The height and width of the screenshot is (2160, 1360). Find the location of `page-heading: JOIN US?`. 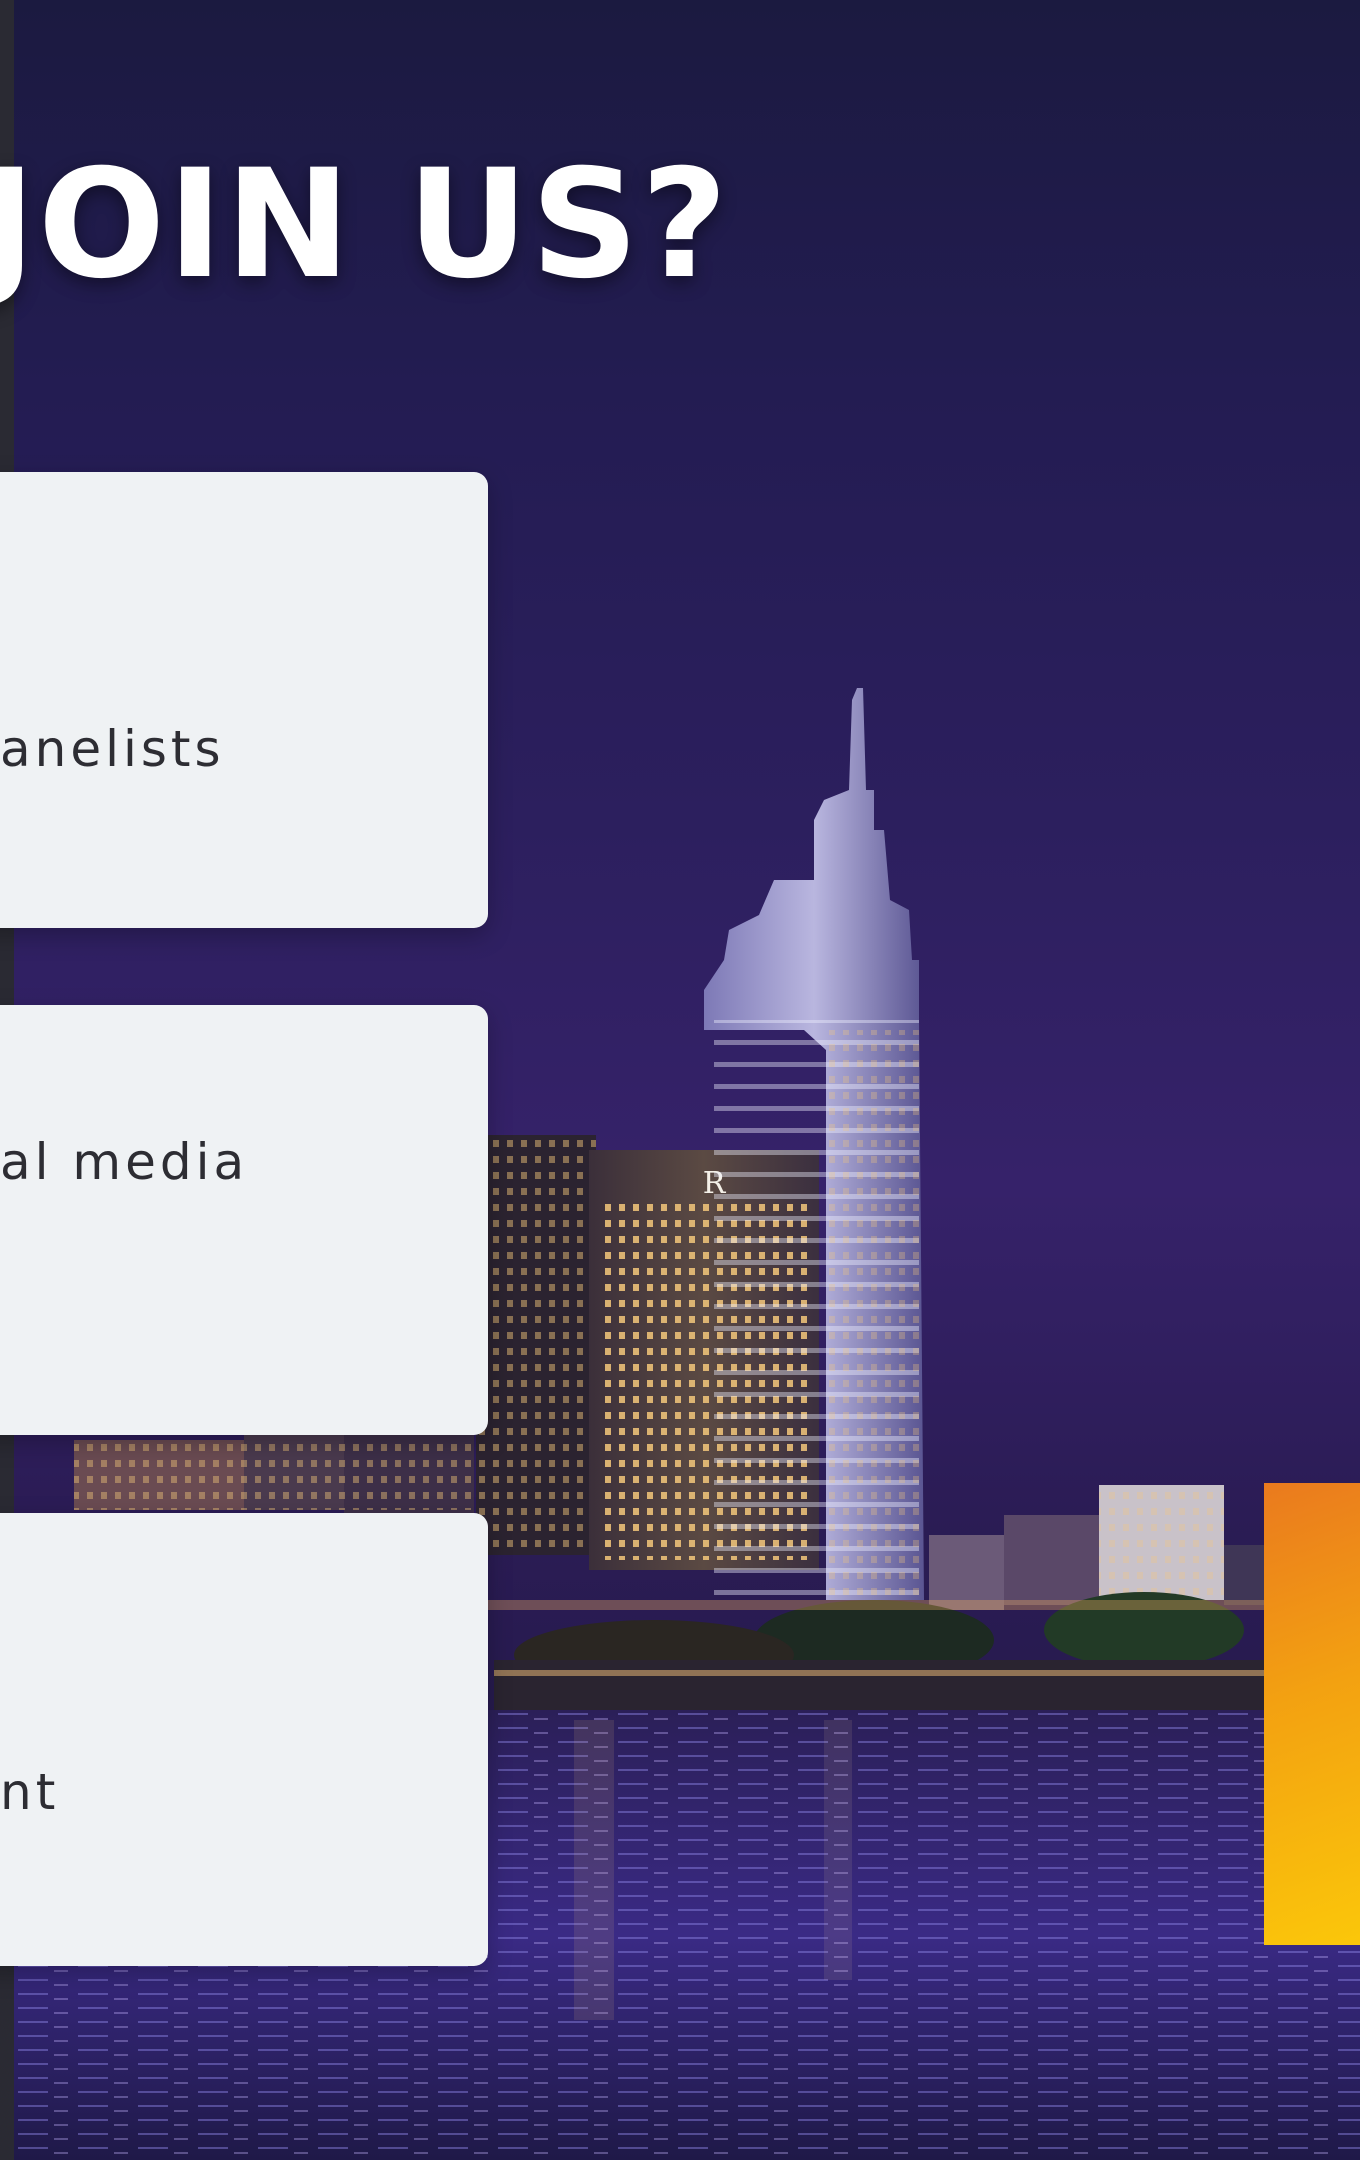

page-heading: JOIN US? is located at coordinates (365, 225).